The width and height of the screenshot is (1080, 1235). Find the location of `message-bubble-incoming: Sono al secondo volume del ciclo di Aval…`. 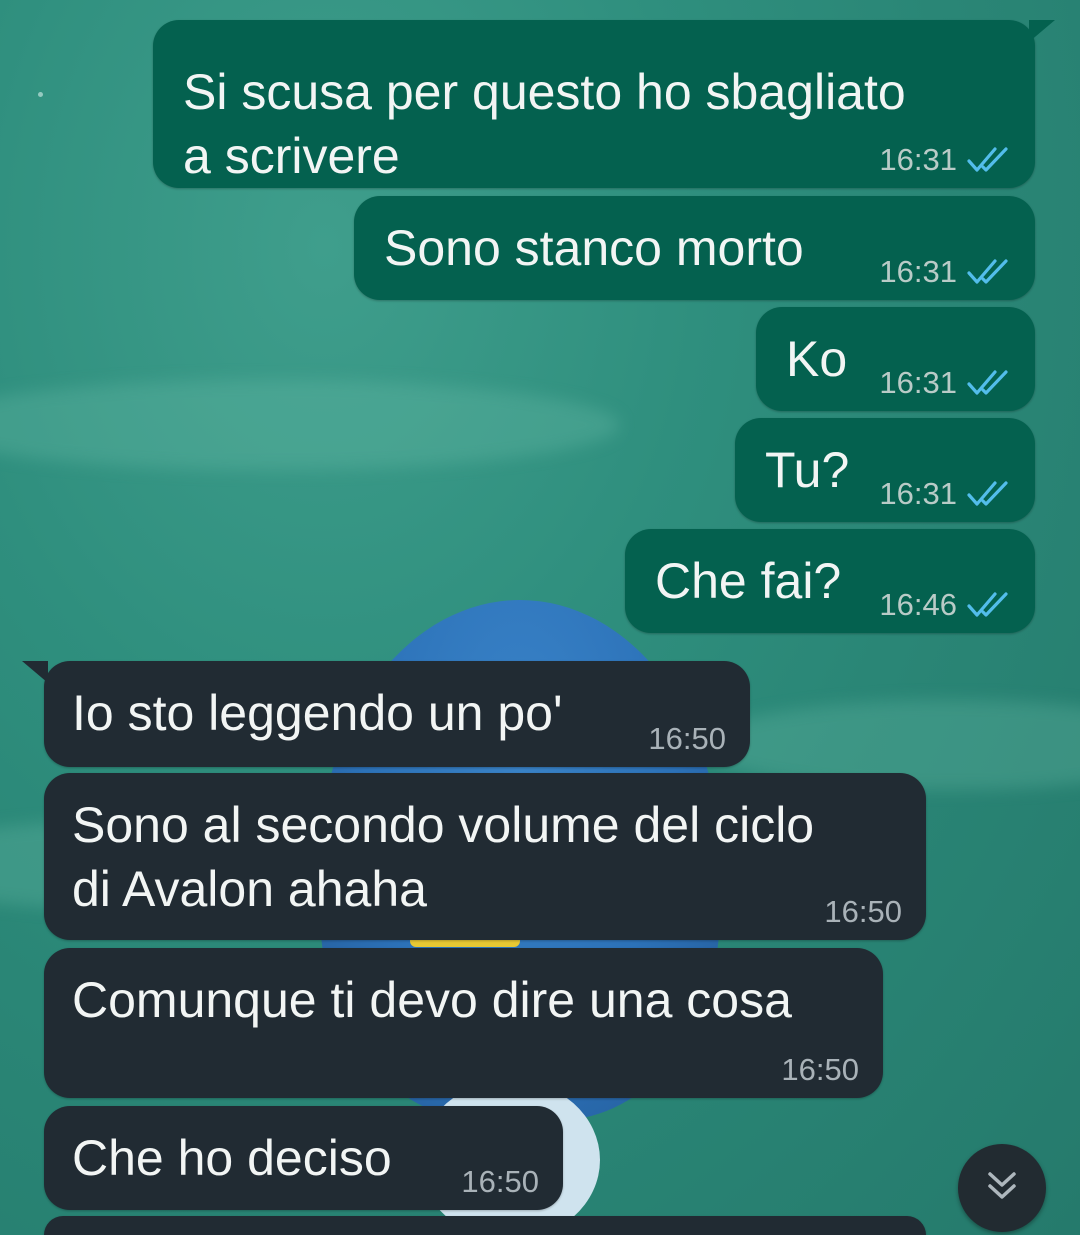

message-bubble-incoming: Sono al secondo volume del ciclo di Aval… is located at coordinates (485, 856).